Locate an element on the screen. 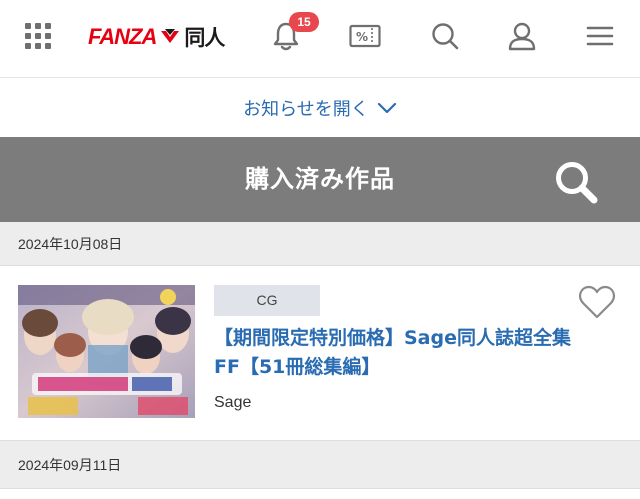 The image size is (640, 499). purchase-date: 2024年10月08日 is located at coordinates (70, 244).